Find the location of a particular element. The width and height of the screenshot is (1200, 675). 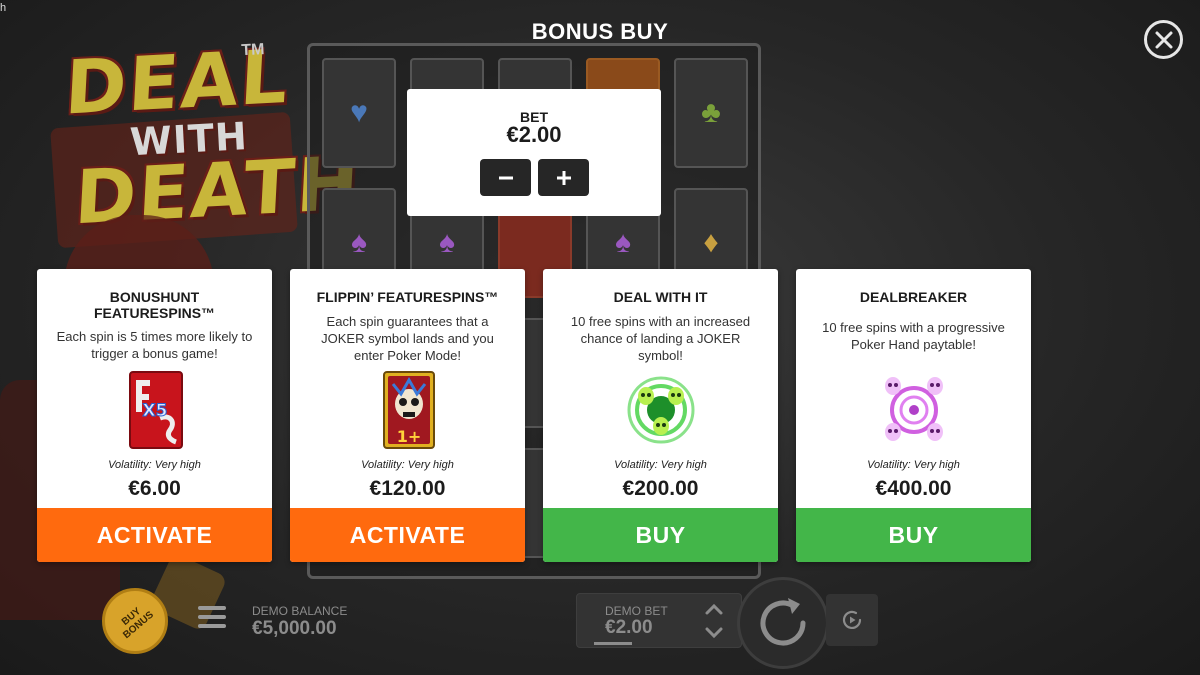

minus-icon is located at coordinates (505, 177).